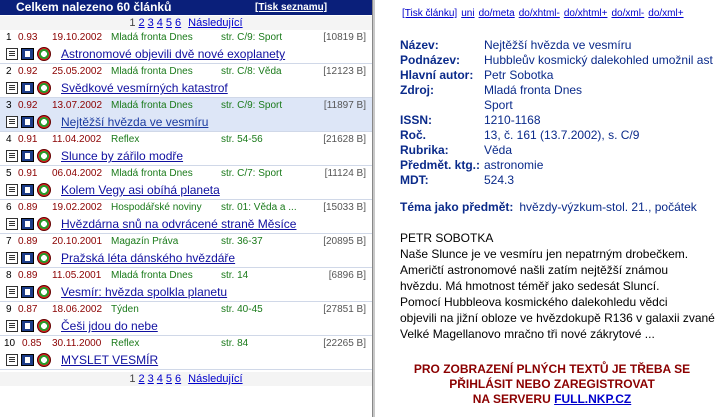 The width and height of the screenshot is (728, 417). I want to click on result-index: 2, so click(9, 71).